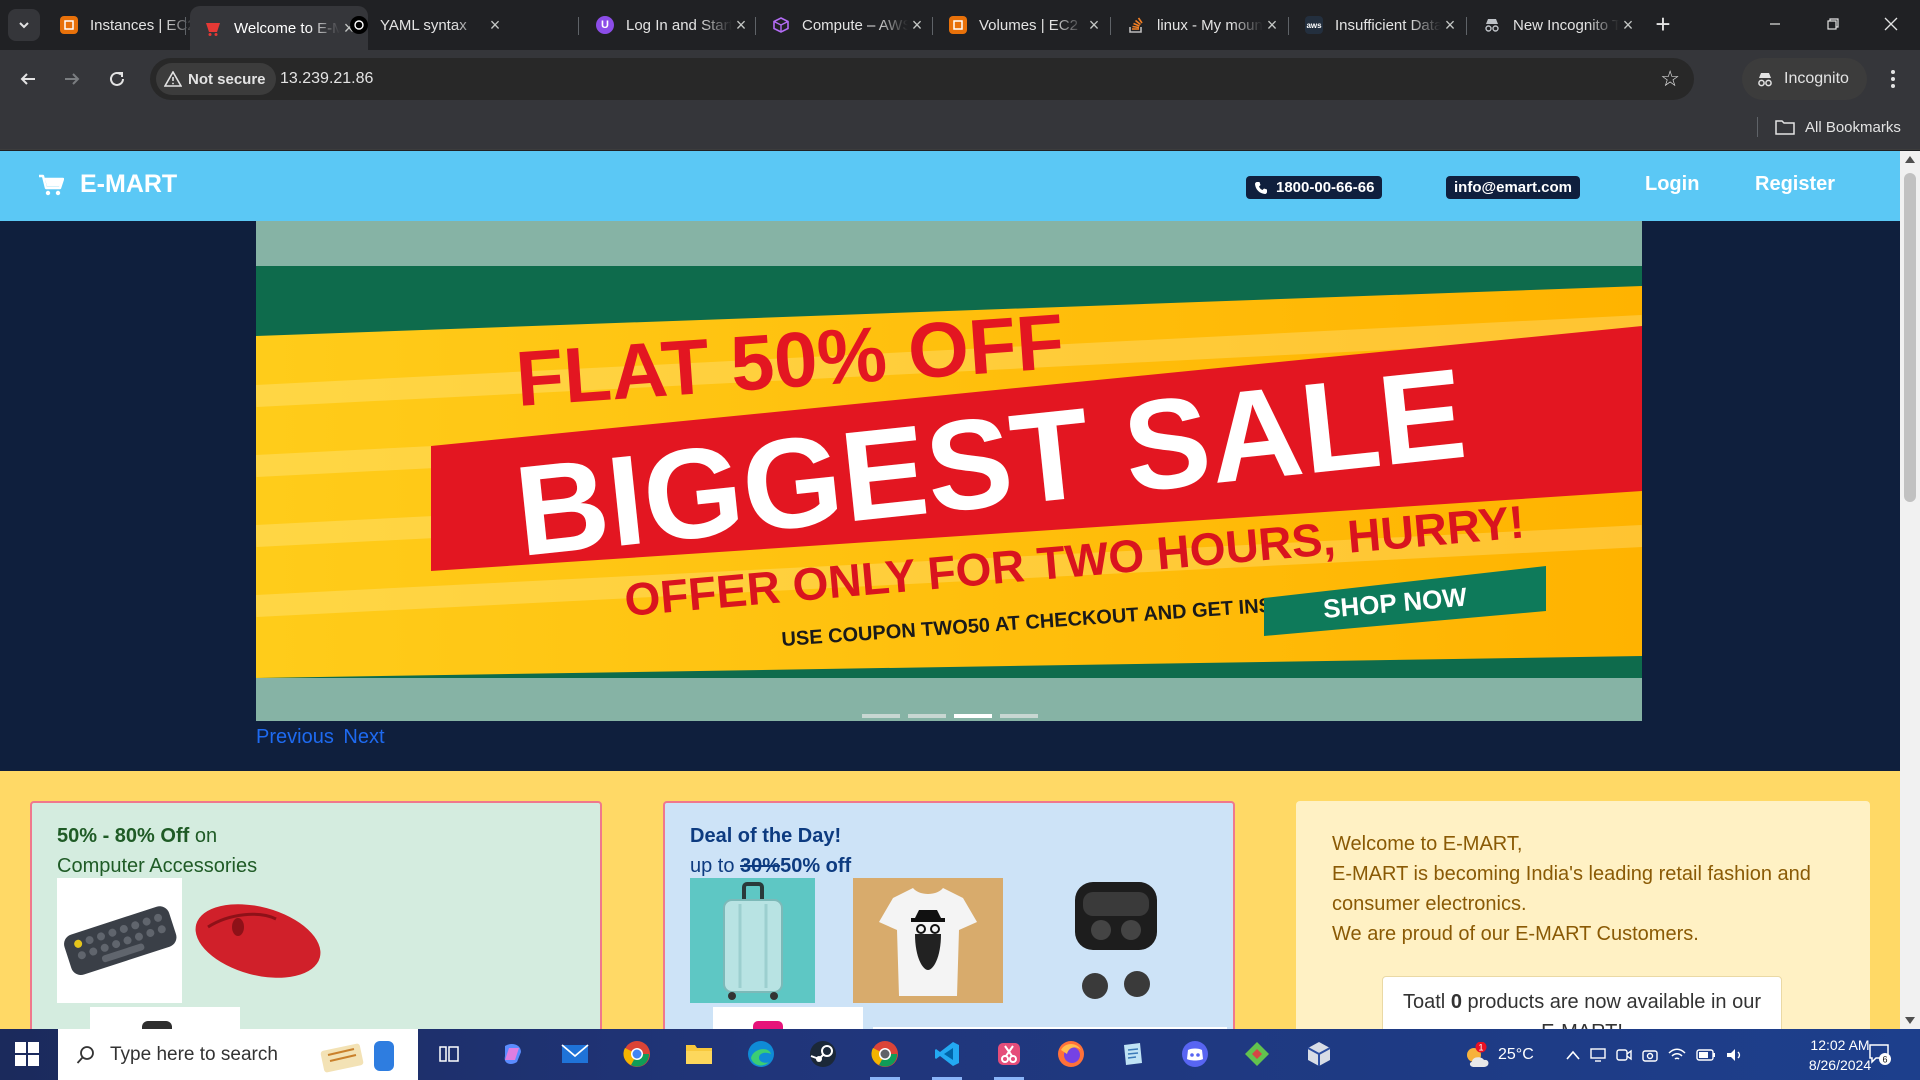 The height and width of the screenshot is (1080, 1920). What do you see at coordinates (1133, 1054) in the screenshot?
I see `notepad-icon` at bounding box center [1133, 1054].